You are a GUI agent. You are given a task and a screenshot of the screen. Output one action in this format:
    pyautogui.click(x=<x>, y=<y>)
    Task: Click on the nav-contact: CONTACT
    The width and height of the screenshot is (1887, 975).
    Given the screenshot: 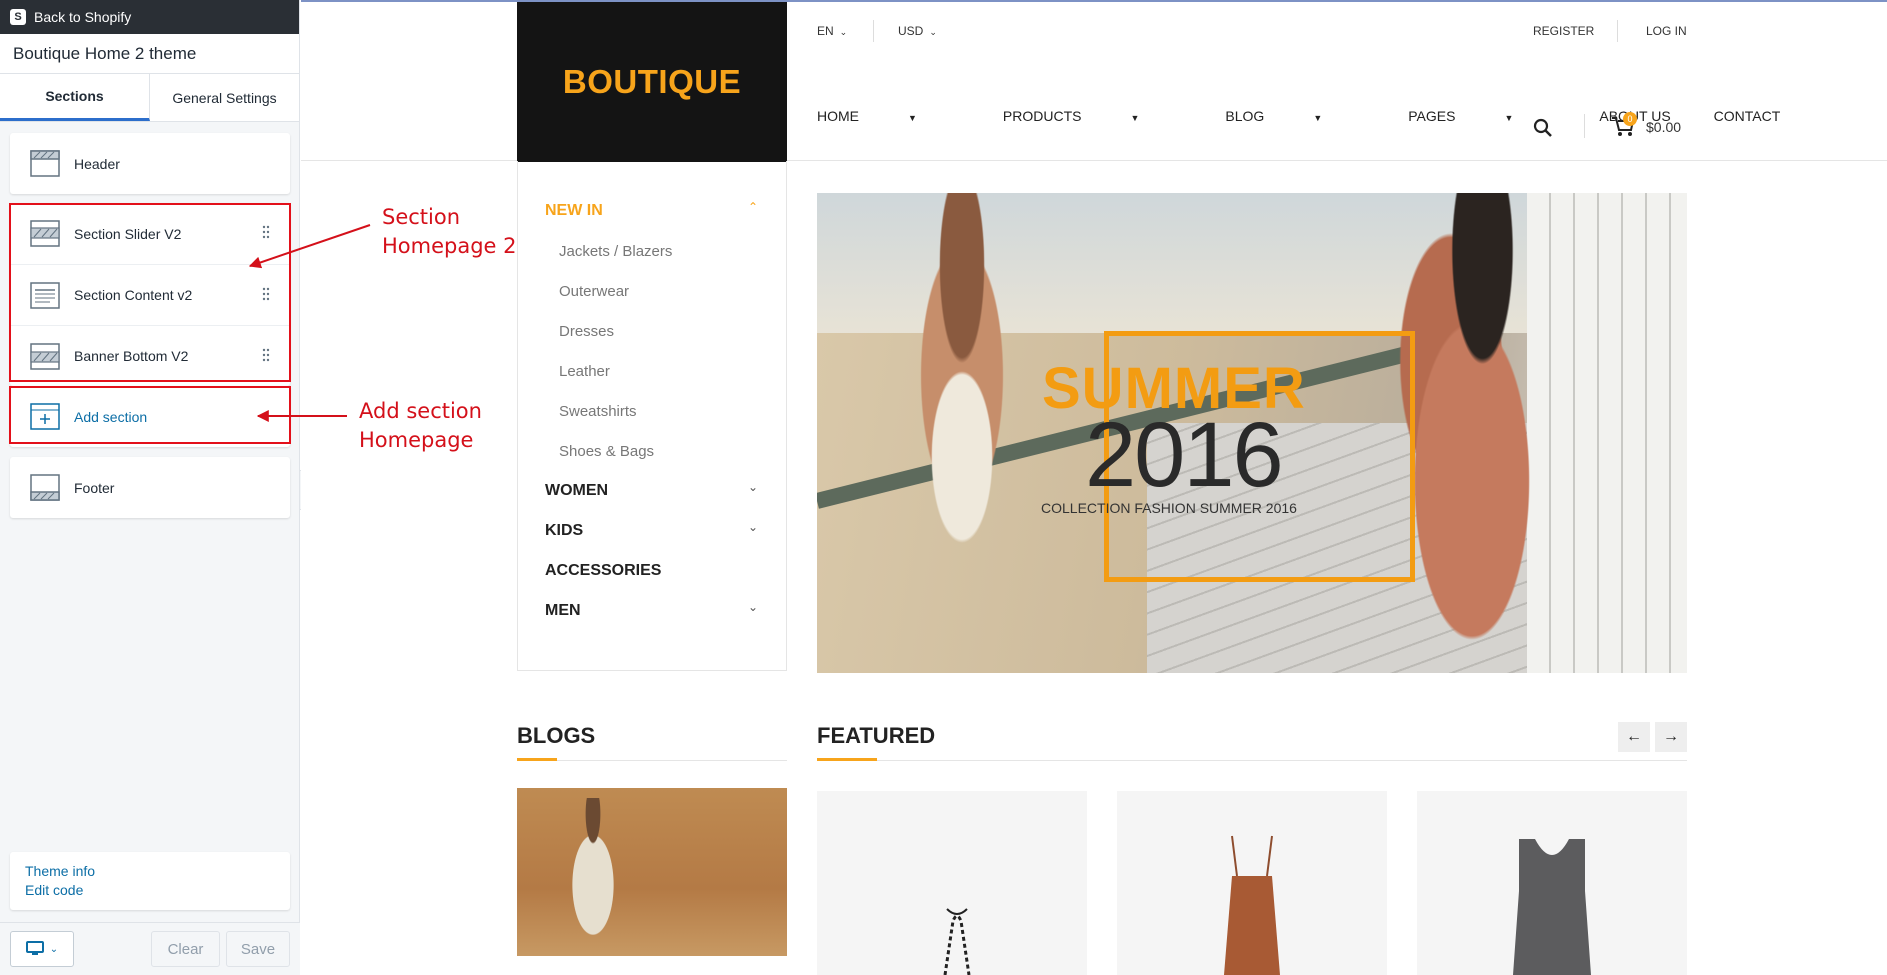 What is the action you would take?
    pyautogui.click(x=1747, y=116)
    